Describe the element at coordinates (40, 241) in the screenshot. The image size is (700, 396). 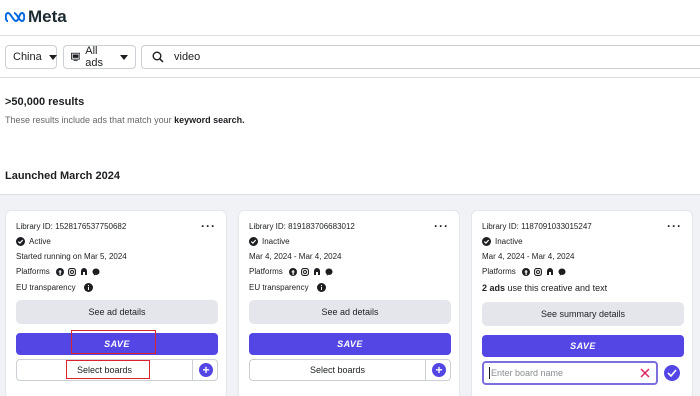
I see `status-text: Active` at that location.